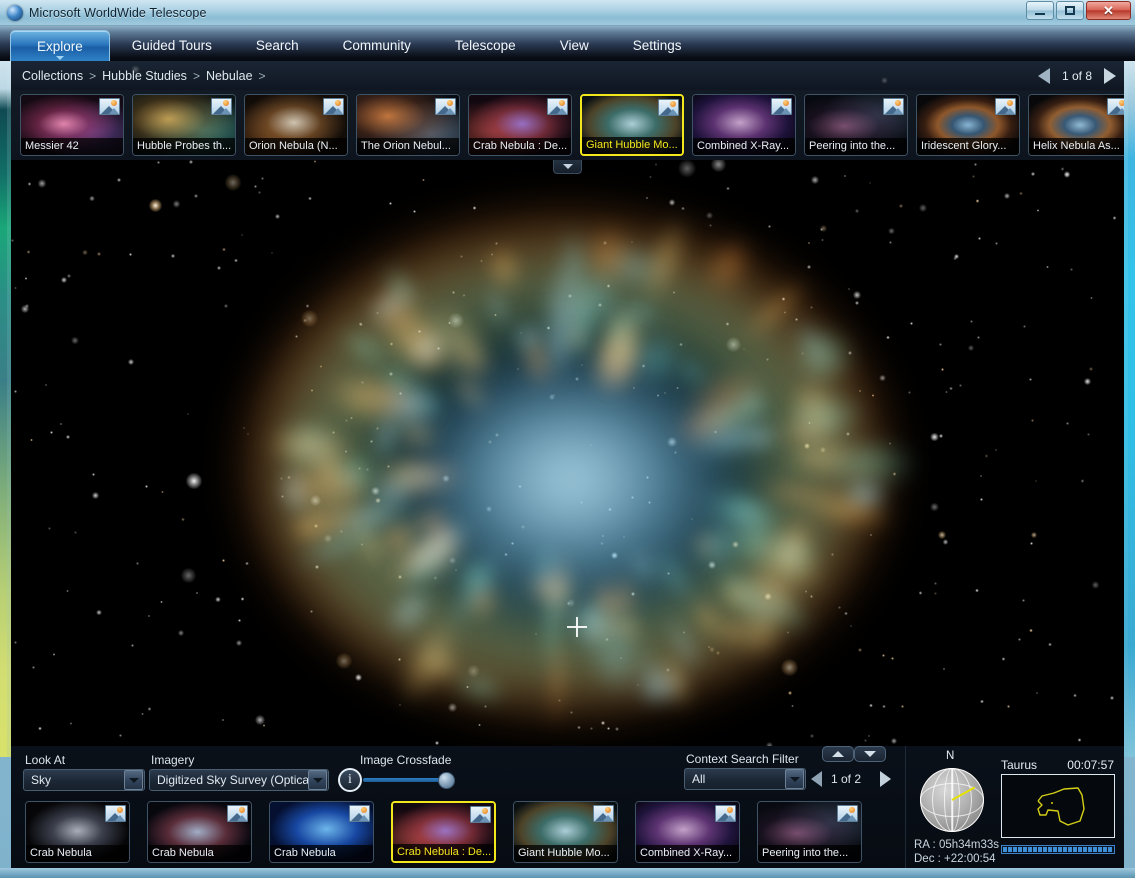  What do you see at coordinates (60, 45) in the screenshot?
I see `menu-item-explore: Explore` at bounding box center [60, 45].